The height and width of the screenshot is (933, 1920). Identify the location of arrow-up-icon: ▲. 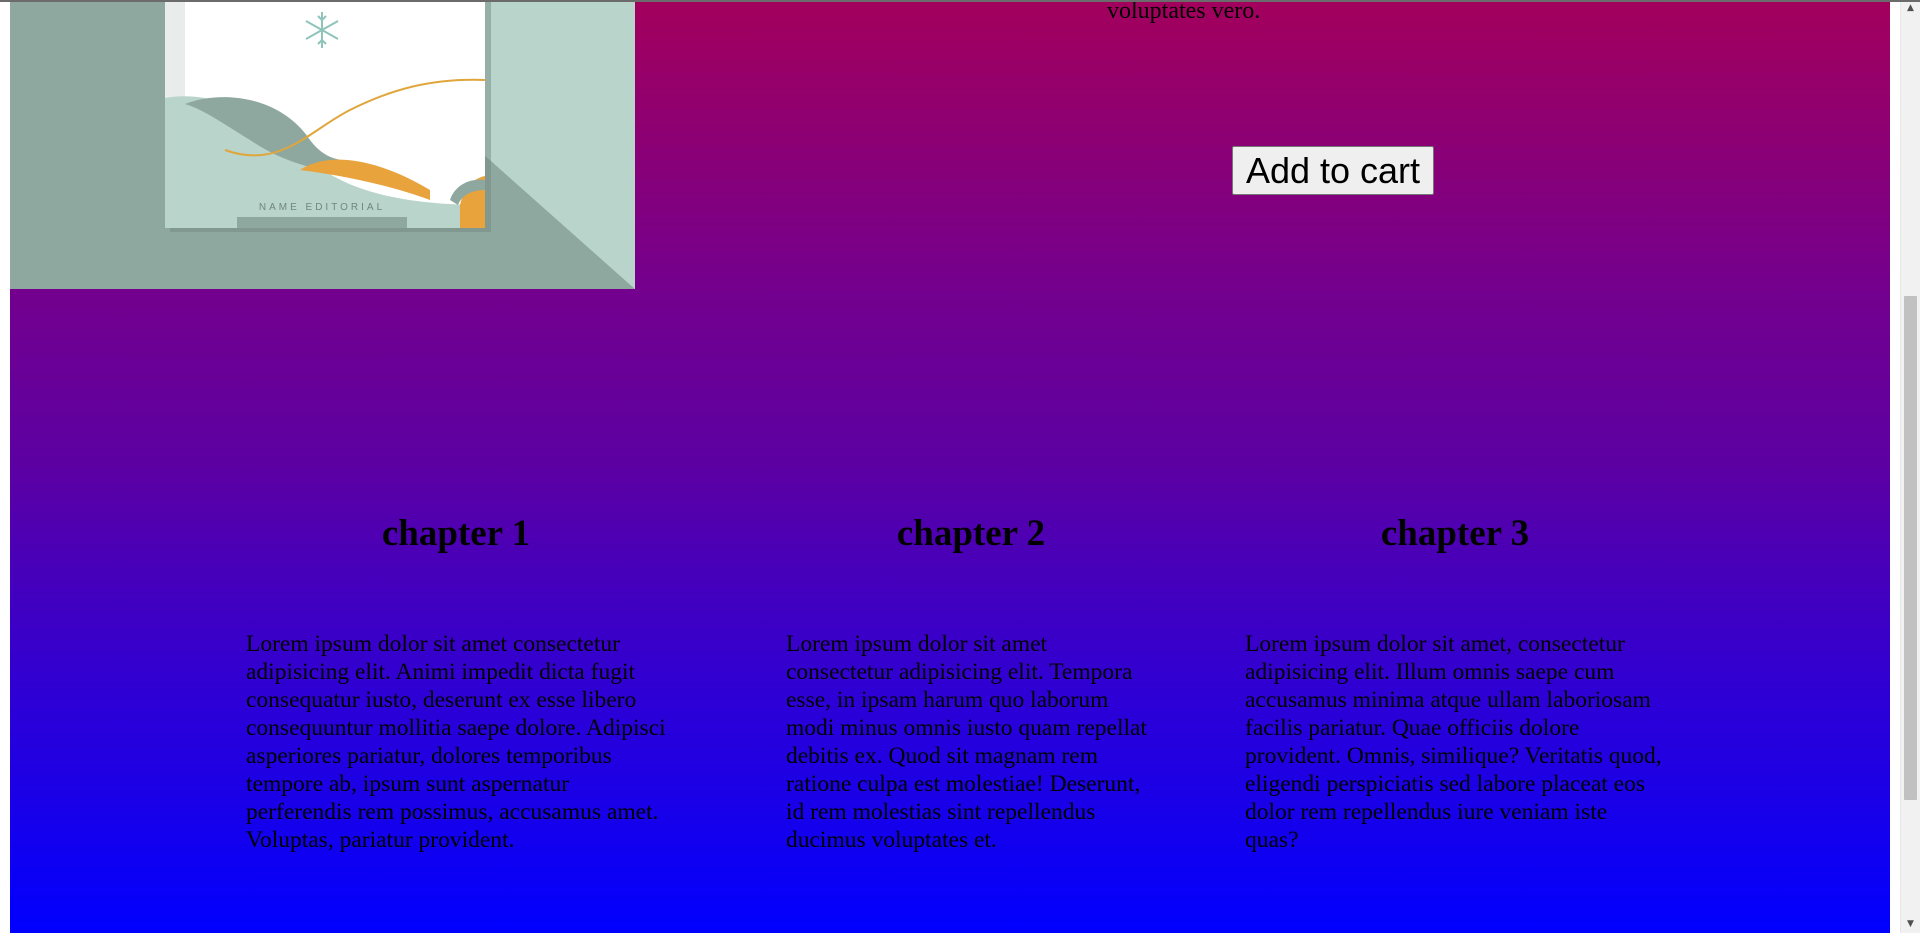
(1910, 8).